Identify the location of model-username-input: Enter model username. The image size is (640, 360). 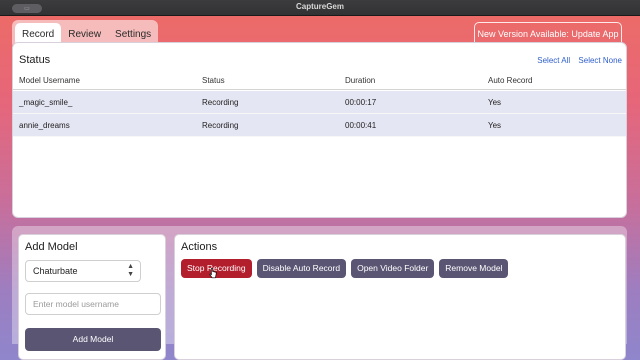
(93, 304).